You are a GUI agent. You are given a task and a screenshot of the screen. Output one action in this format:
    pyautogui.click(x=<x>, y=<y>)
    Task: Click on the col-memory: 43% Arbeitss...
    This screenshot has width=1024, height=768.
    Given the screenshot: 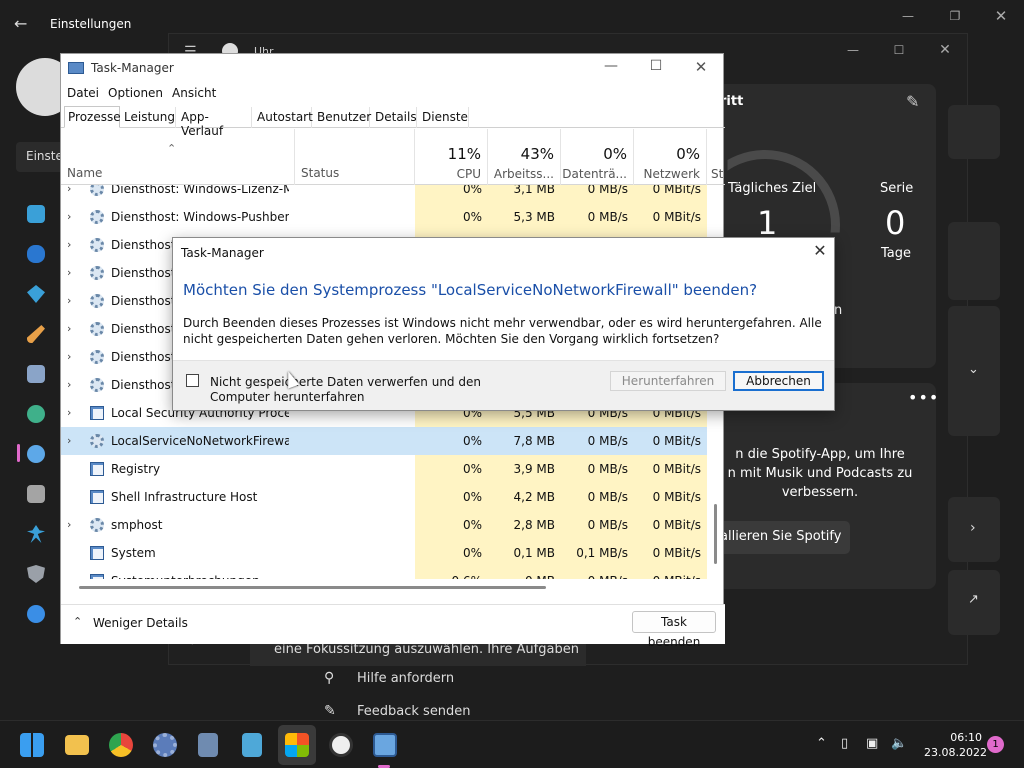 What is the action you would take?
    pyautogui.click(x=524, y=157)
    